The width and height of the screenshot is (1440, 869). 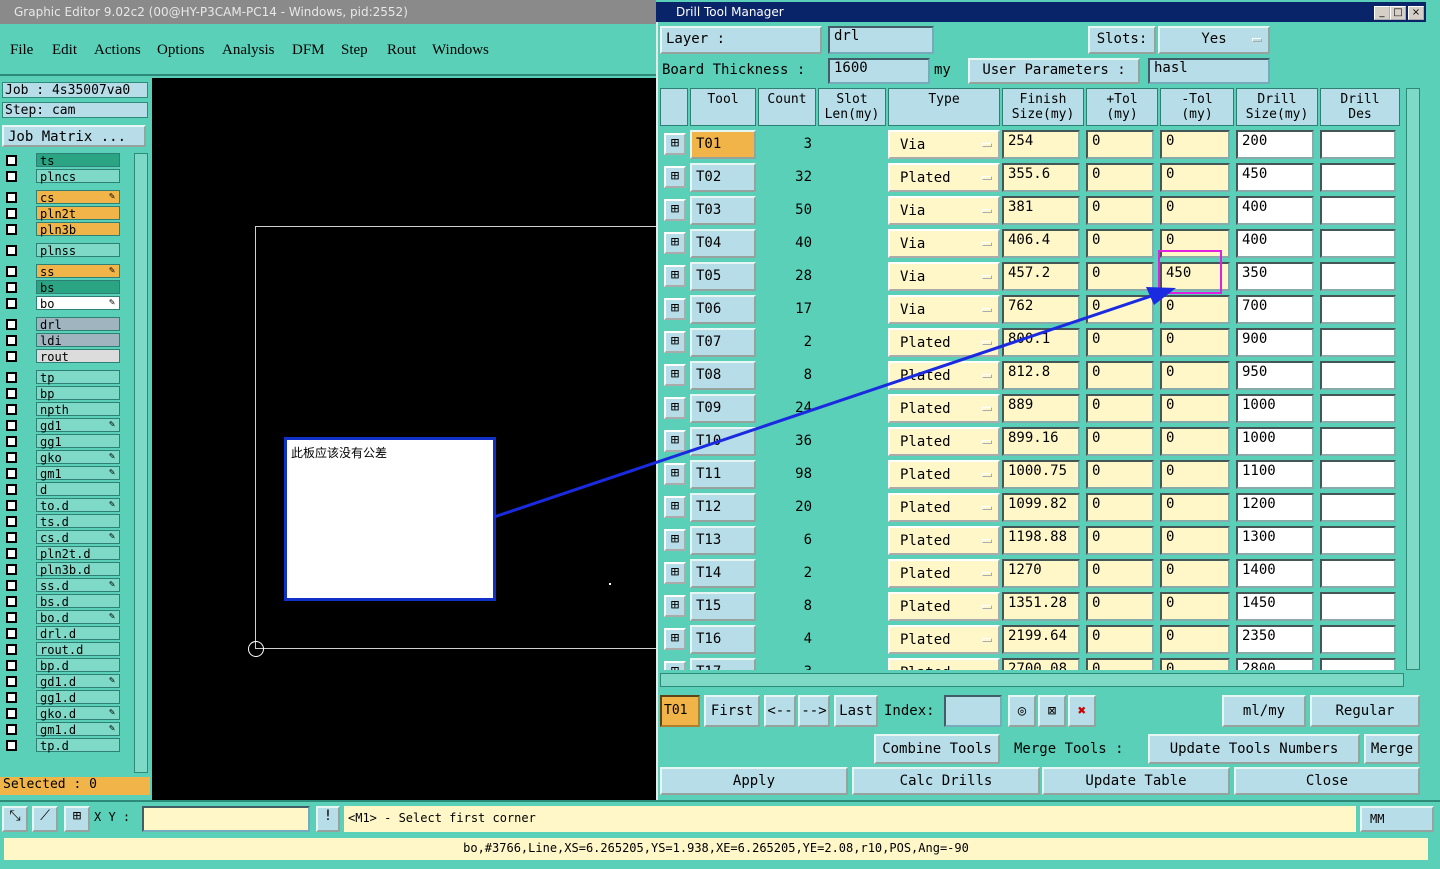 What do you see at coordinates (328, 819) in the screenshot?
I see `alert-icon: !` at bounding box center [328, 819].